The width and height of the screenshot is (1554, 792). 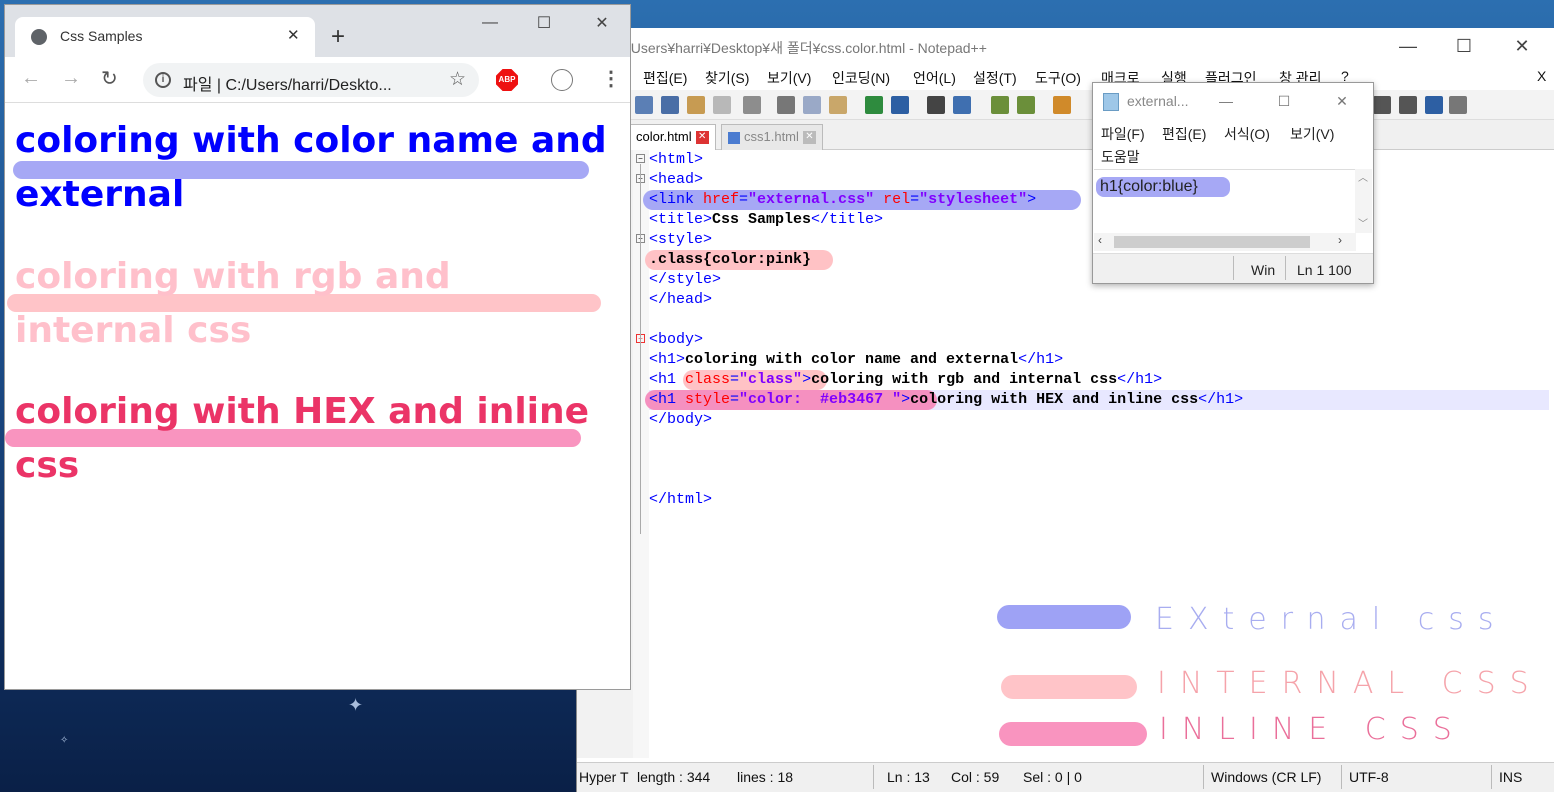 What do you see at coordinates (681, 299) in the screenshot?
I see `code-line: </head>` at bounding box center [681, 299].